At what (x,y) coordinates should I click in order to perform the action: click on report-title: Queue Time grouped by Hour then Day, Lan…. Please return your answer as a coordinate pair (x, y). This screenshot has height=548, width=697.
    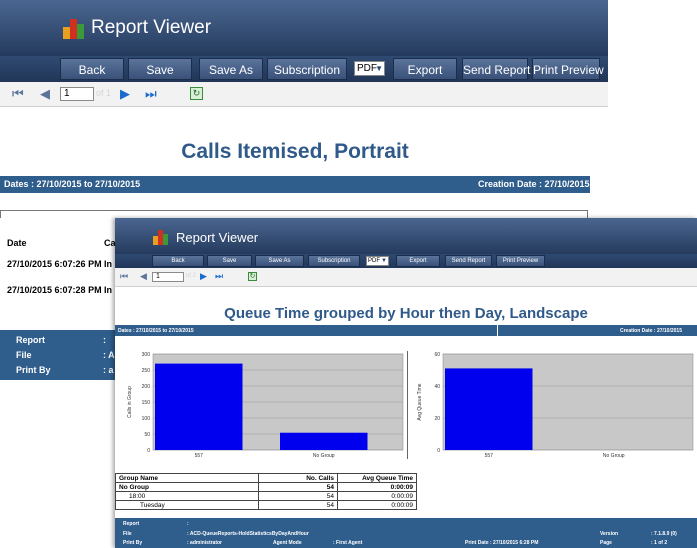
    Looking at the image, I should click on (406, 313).